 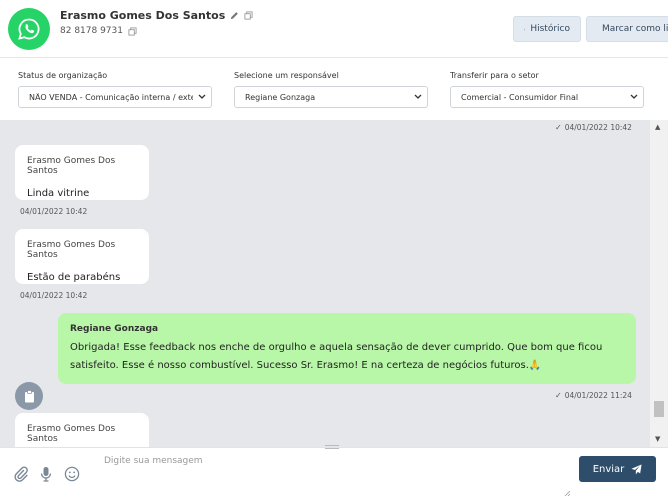 What do you see at coordinates (659, 283) in the screenshot?
I see `chat-scrollbar: ▲ ▼` at bounding box center [659, 283].